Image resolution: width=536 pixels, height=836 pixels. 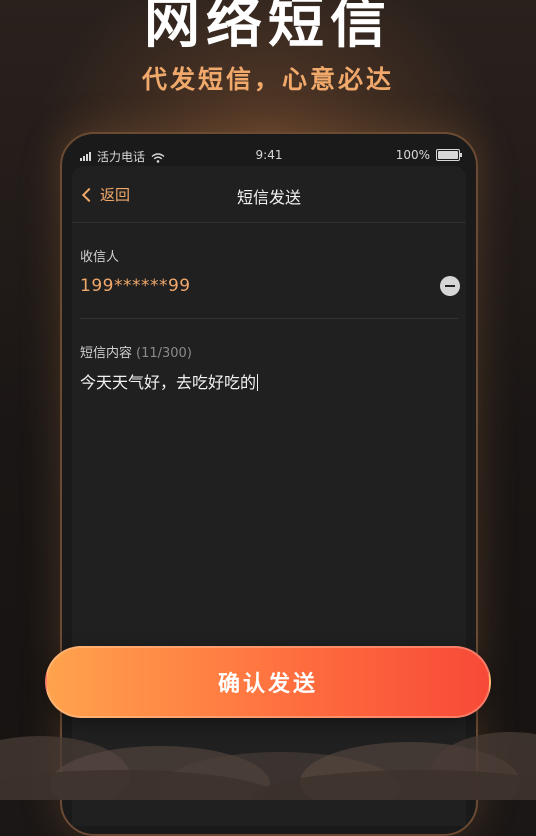 What do you see at coordinates (106, 353) in the screenshot?
I see `message-label: 短信内容` at bounding box center [106, 353].